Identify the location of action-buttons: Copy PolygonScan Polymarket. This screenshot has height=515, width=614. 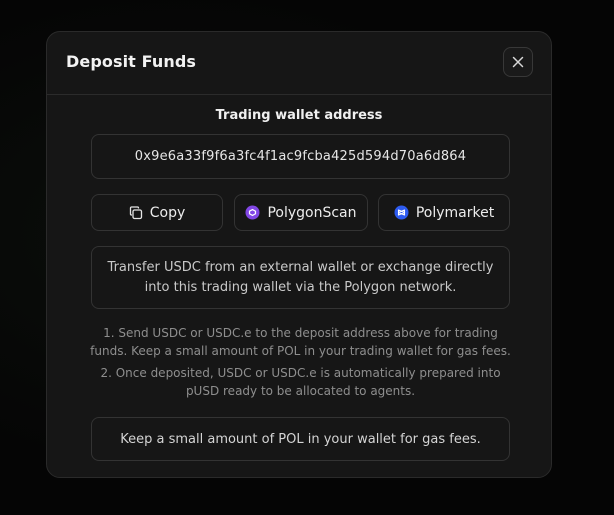
(300, 212).